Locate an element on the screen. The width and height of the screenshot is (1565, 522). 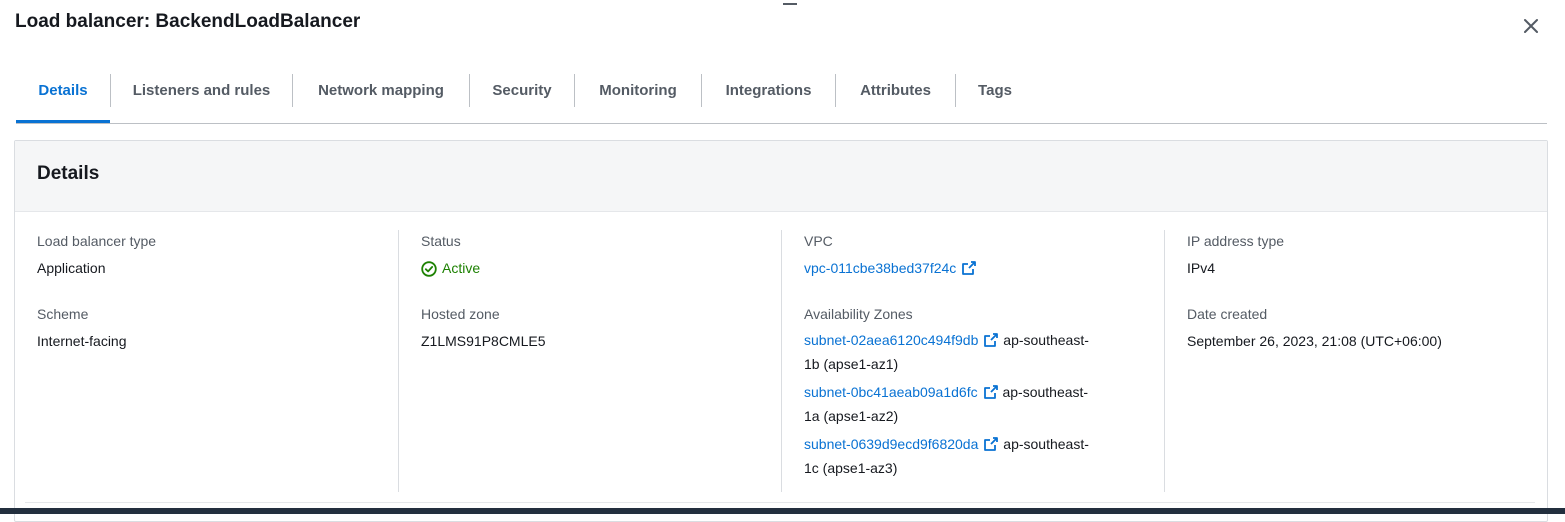
check-circle-icon is located at coordinates (429, 268).